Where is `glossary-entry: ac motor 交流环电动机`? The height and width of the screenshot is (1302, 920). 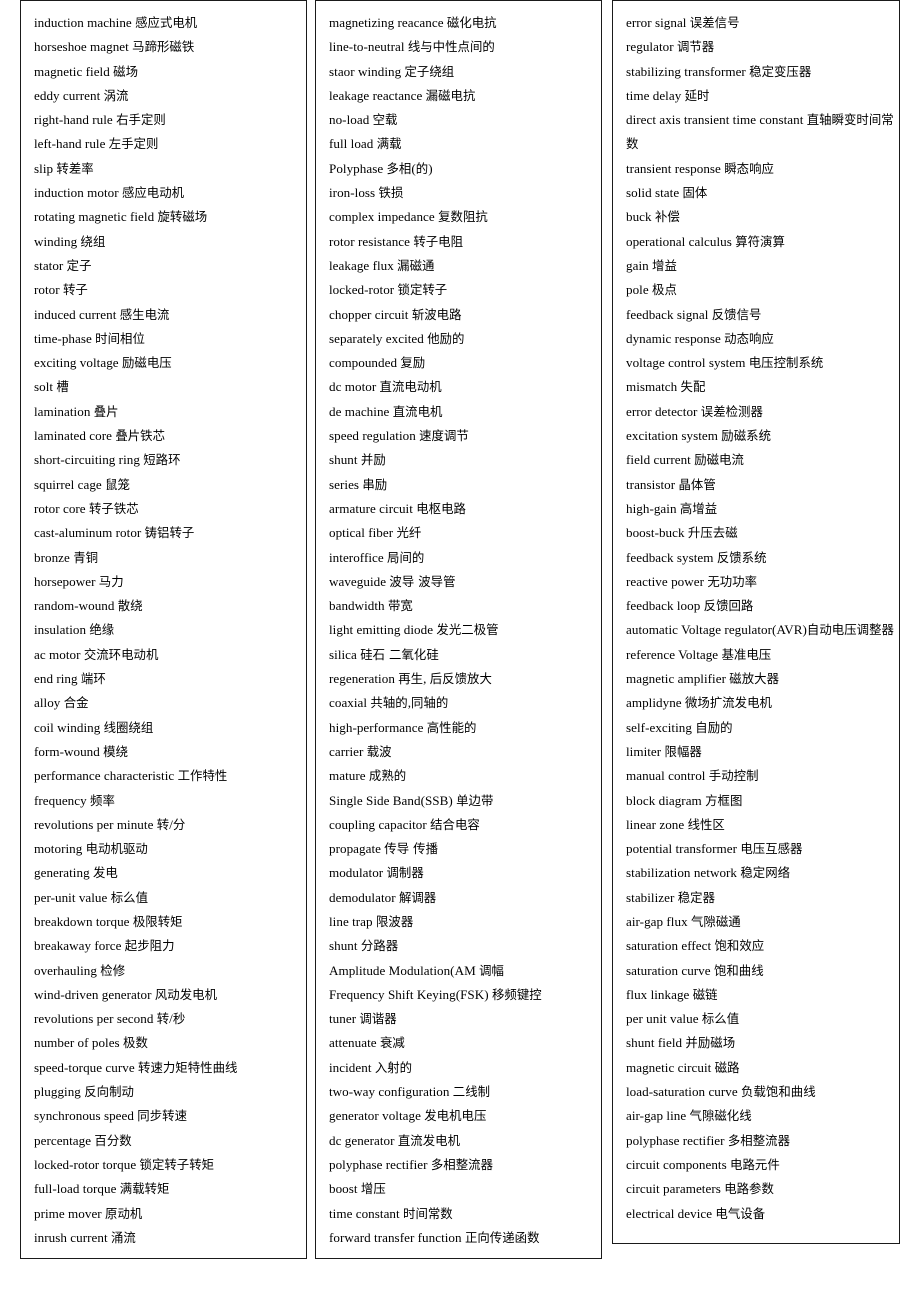 glossary-entry: ac motor 交流环电动机 is located at coordinates (163, 655).